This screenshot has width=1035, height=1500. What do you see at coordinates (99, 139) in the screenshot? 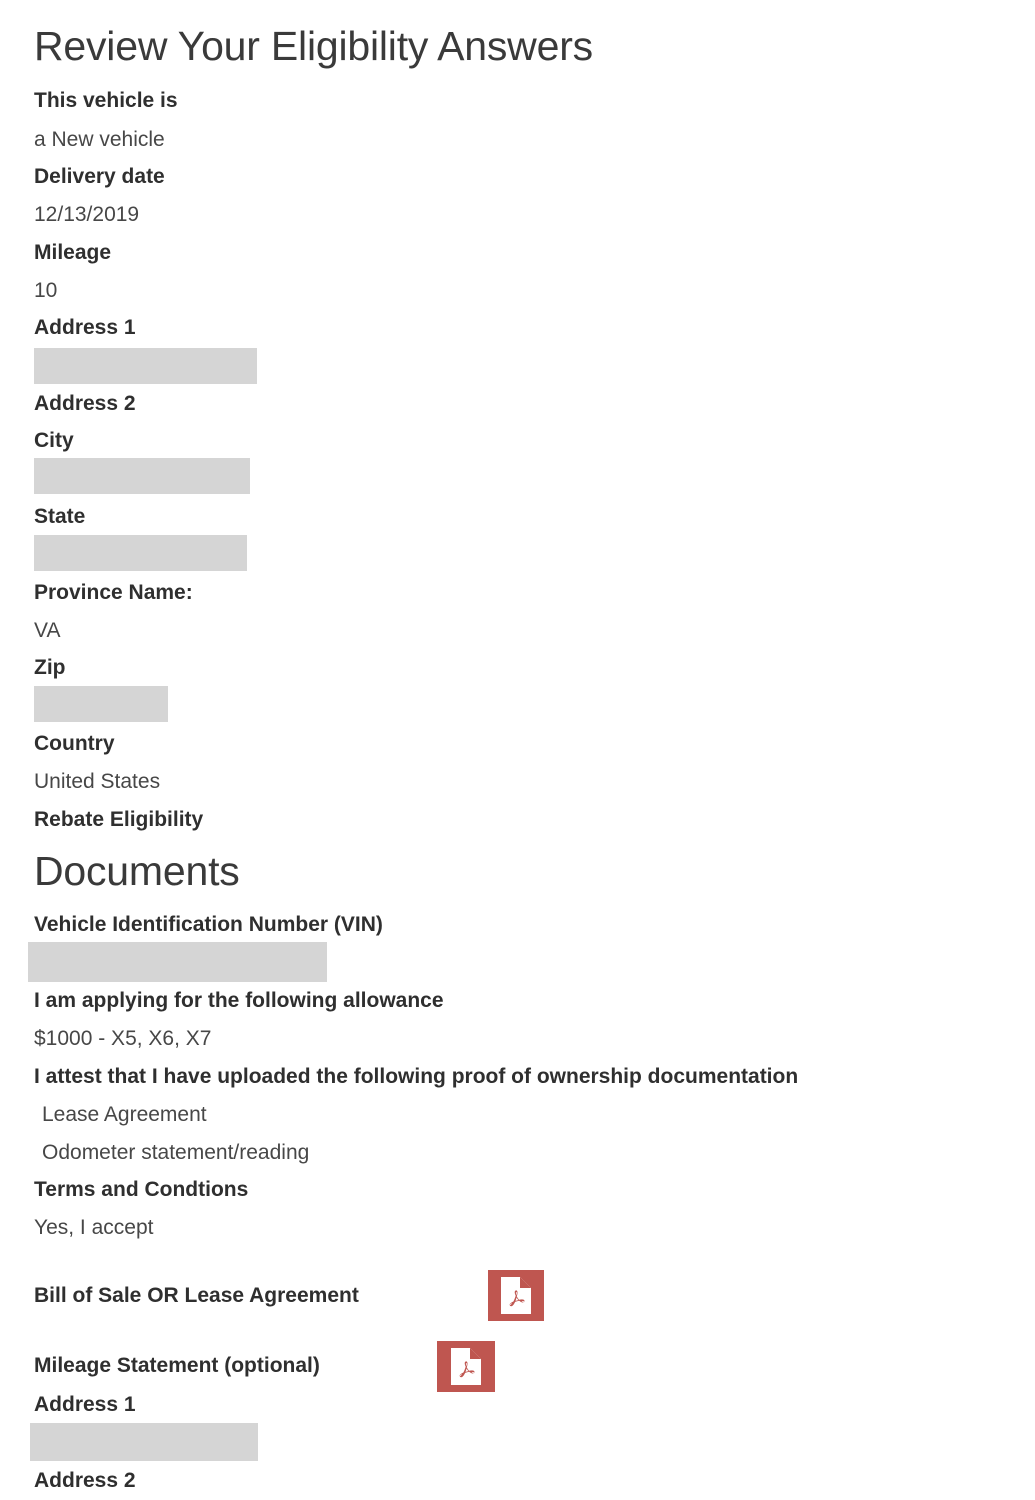
I see `field-value-this-vehicle-is: a New vehicle` at bounding box center [99, 139].